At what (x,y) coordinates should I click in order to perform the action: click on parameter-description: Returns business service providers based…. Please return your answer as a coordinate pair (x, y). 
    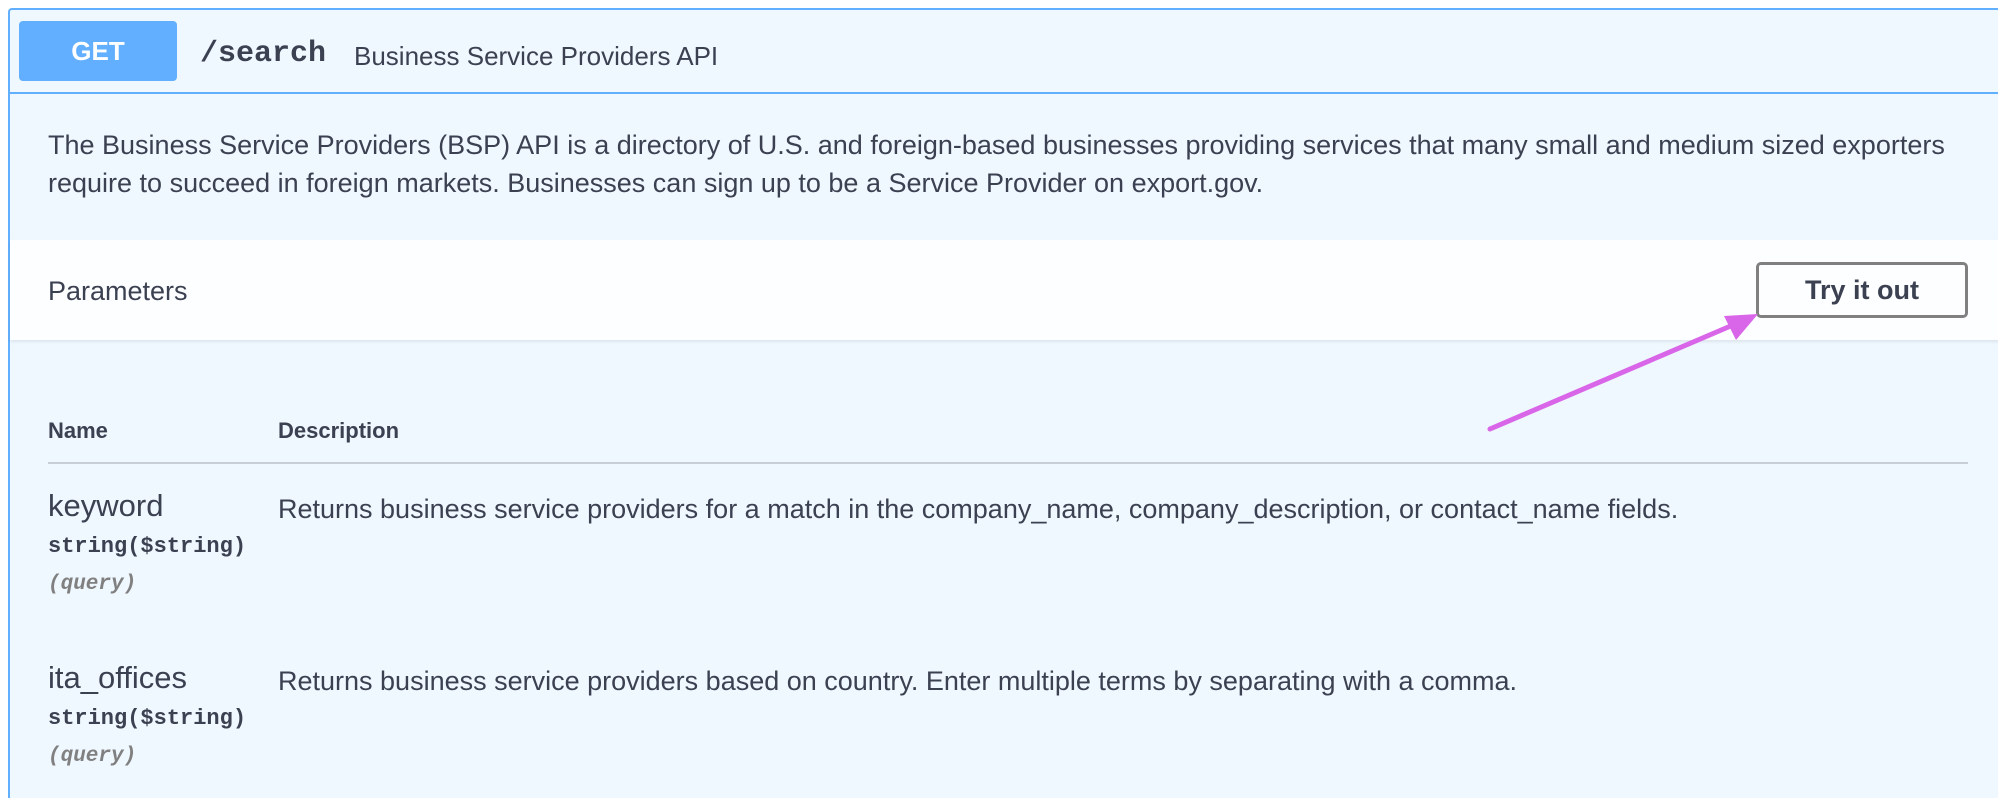
    Looking at the image, I should click on (898, 681).